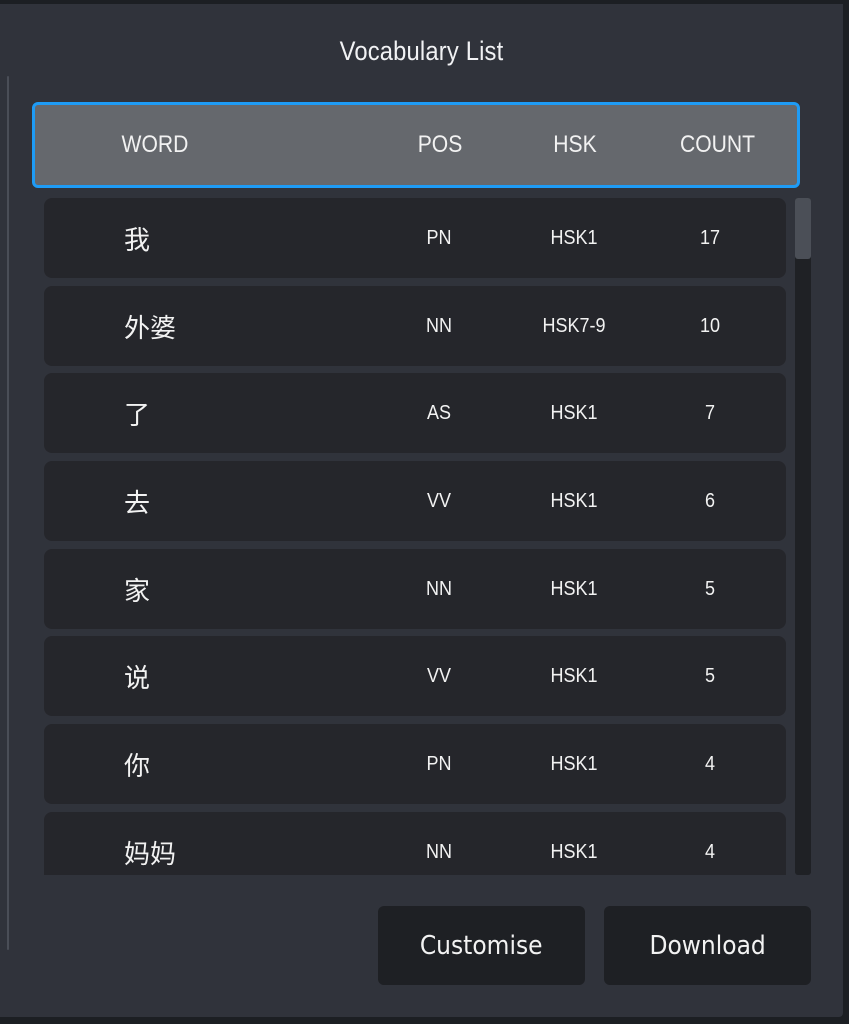  What do you see at coordinates (415, 843) in the screenshot?
I see `table-row: 妈妈 NN HSK1 4` at bounding box center [415, 843].